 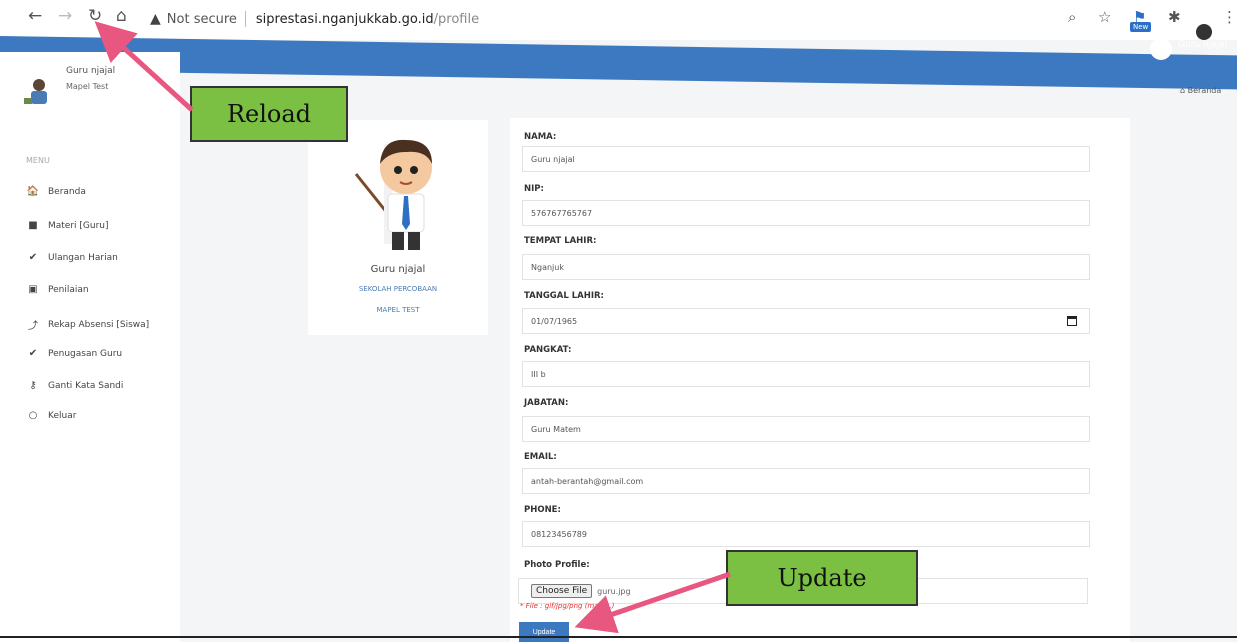 I want to click on puzzle-icon: ✱, so click(x=1174, y=17).